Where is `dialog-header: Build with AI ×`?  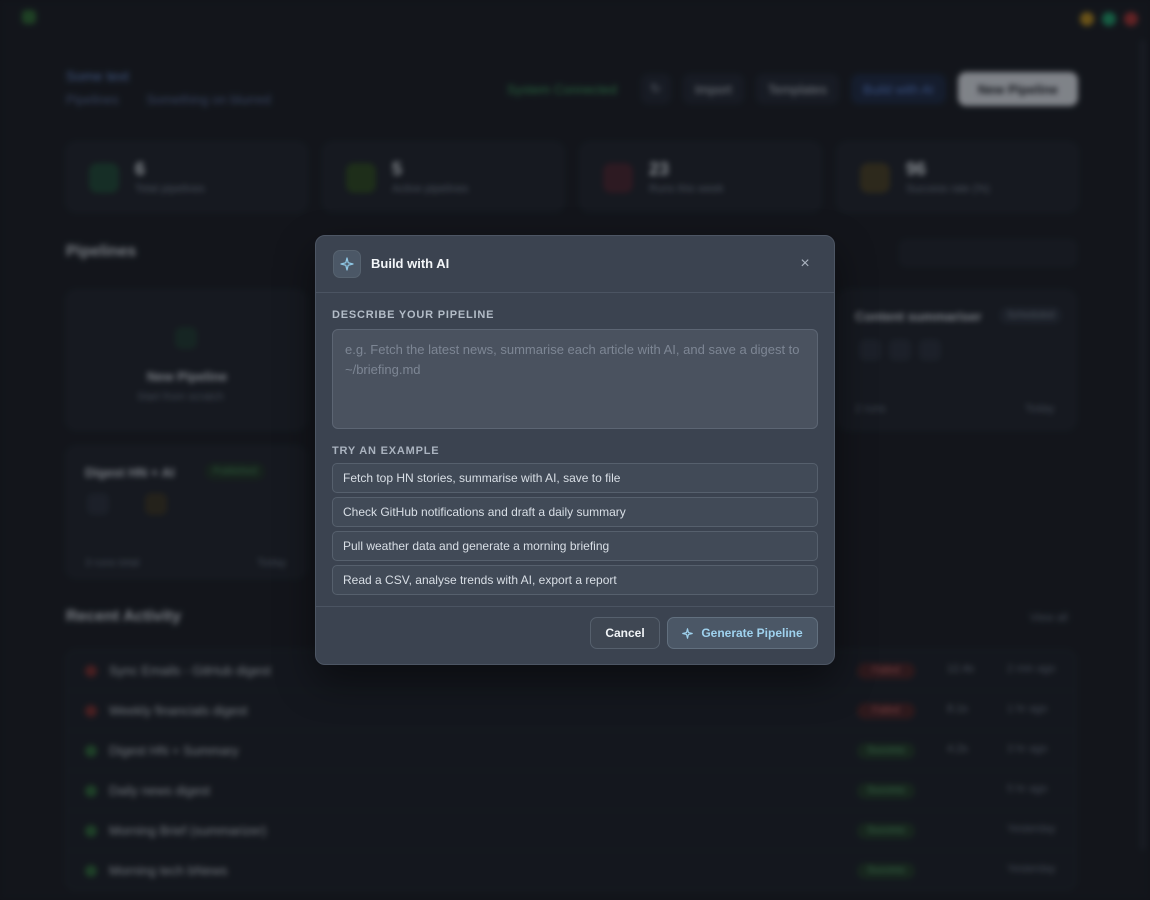
dialog-header: Build with AI × is located at coordinates (575, 264).